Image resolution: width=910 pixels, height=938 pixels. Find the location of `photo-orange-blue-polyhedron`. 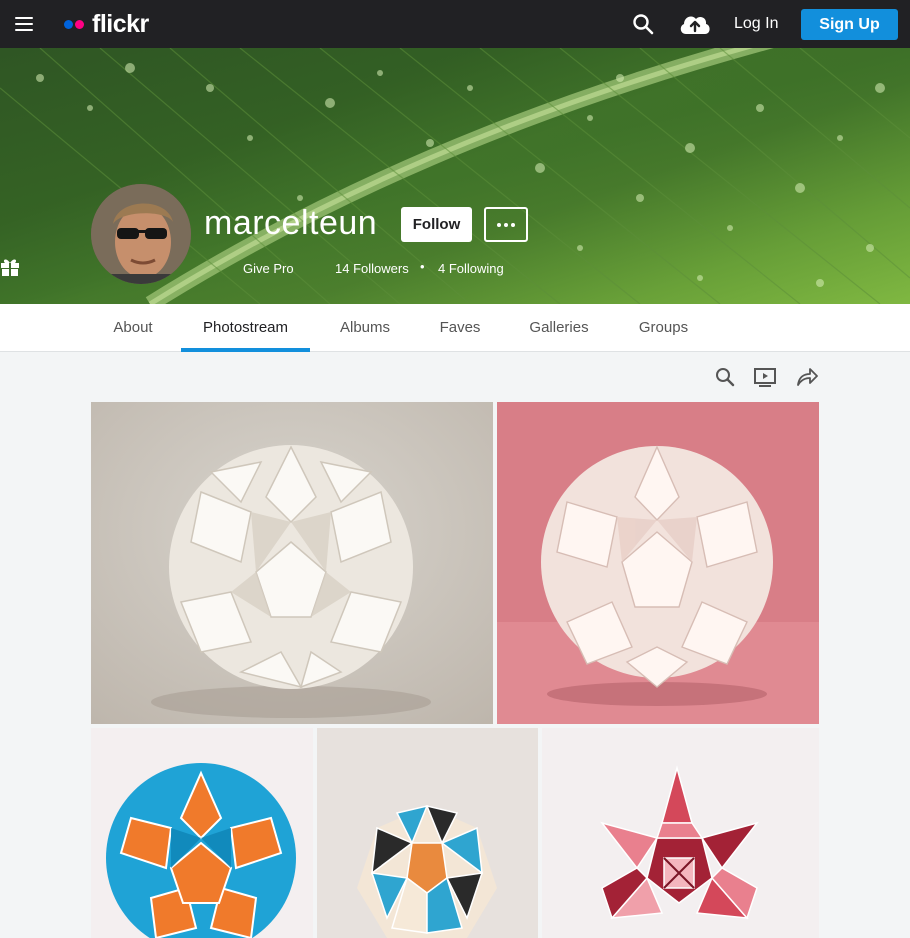

photo-orange-blue-polyhedron is located at coordinates (202, 833).